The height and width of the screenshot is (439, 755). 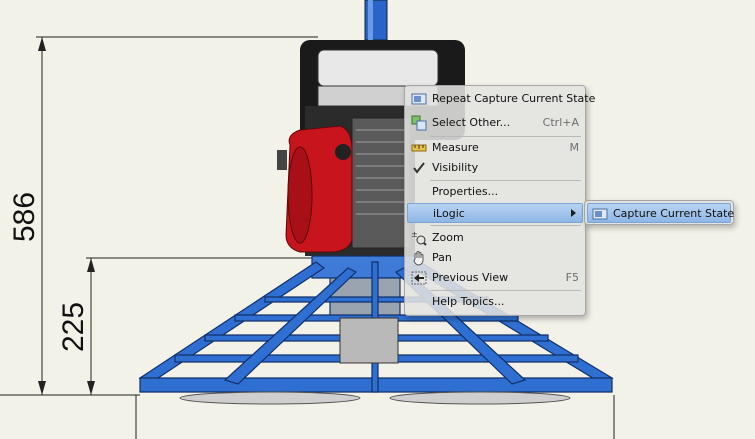 What do you see at coordinates (418, 258) in the screenshot?
I see `pan-hand-icon` at bounding box center [418, 258].